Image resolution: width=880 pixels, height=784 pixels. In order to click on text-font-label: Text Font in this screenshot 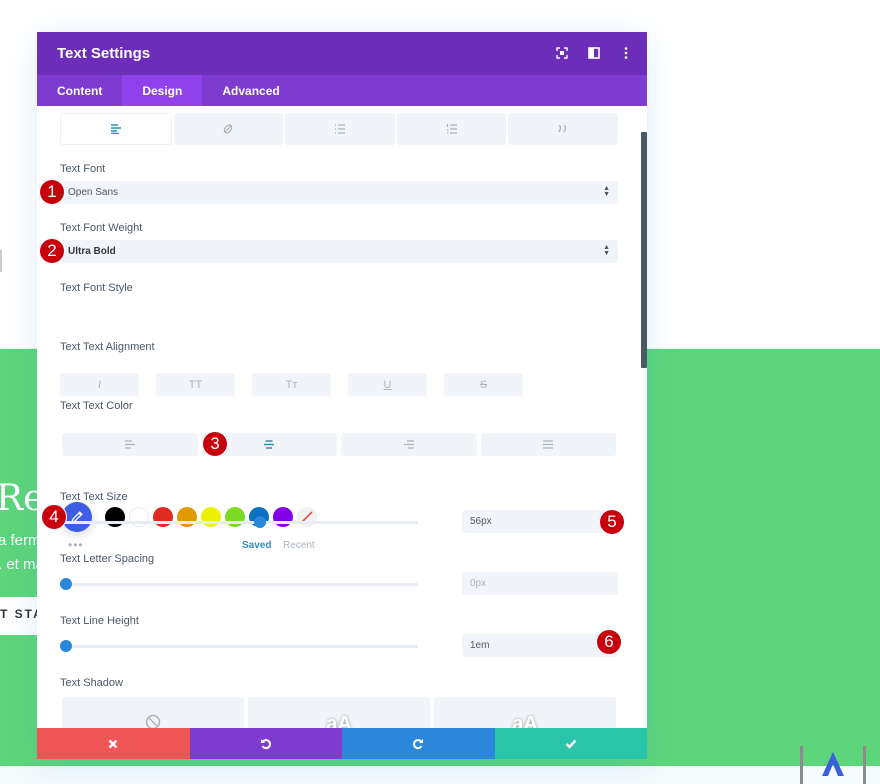, I will do `click(83, 169)`.